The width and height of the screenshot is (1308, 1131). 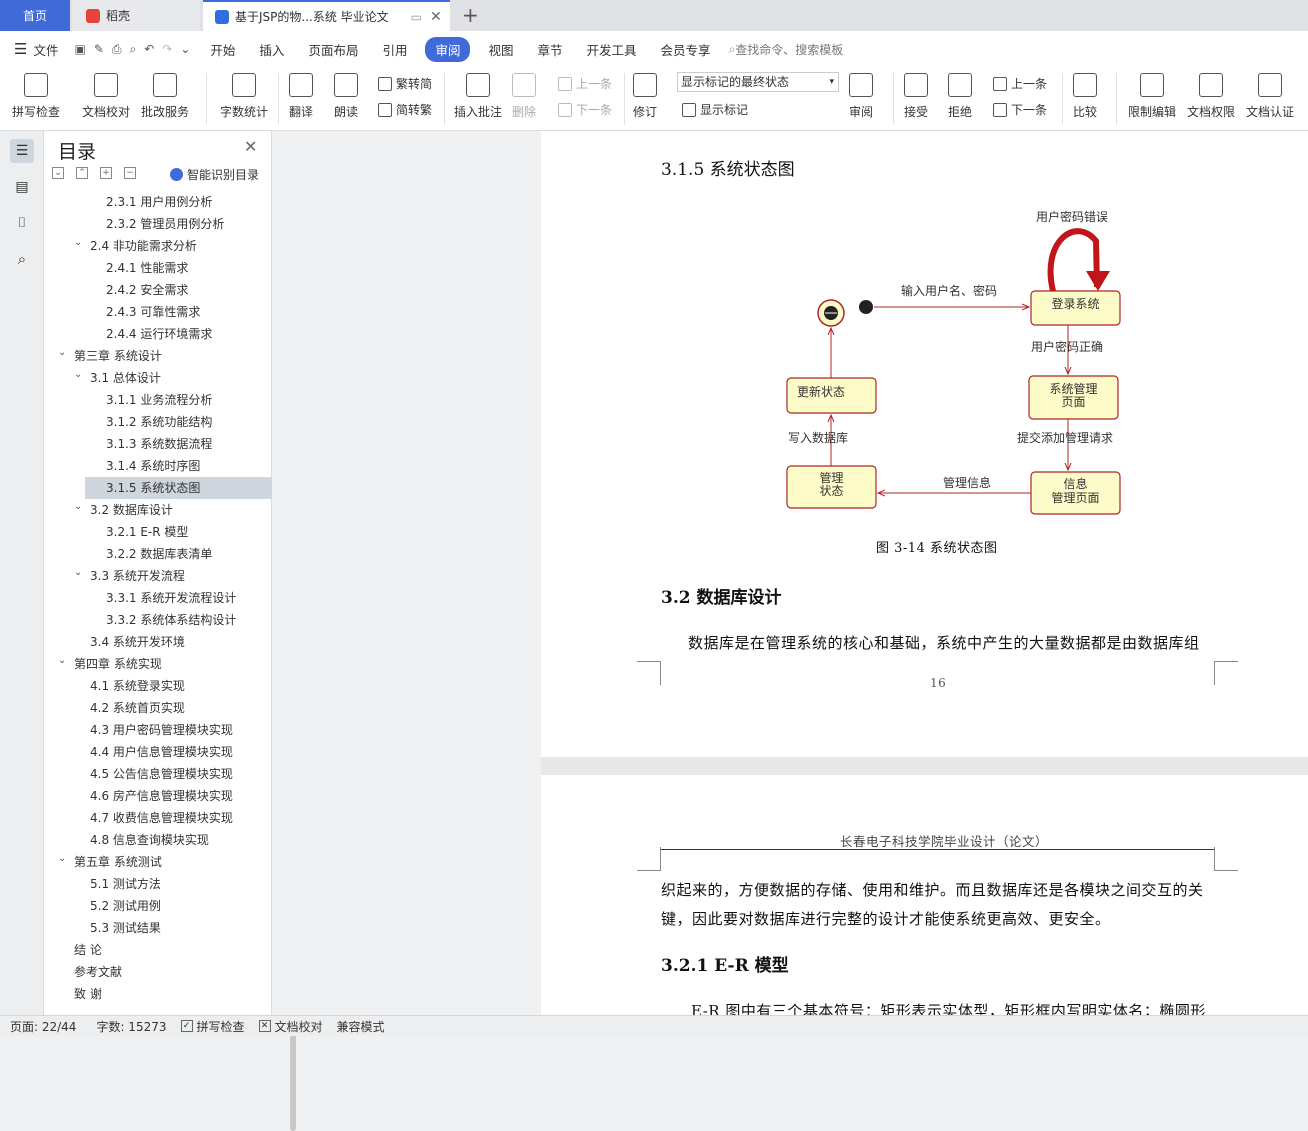 What do you see at coordinates (715, 109) in the screenshot?
I see `show-markup-button: 显示标记` at bounding box center [715, 109].